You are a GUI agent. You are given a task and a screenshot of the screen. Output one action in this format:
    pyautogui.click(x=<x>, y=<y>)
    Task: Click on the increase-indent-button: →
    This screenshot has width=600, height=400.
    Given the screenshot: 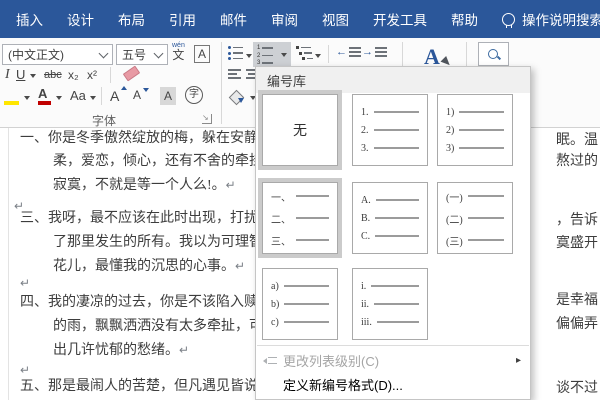 What is the action you would take?
    pyautogui.click(x=374, y=52)
    